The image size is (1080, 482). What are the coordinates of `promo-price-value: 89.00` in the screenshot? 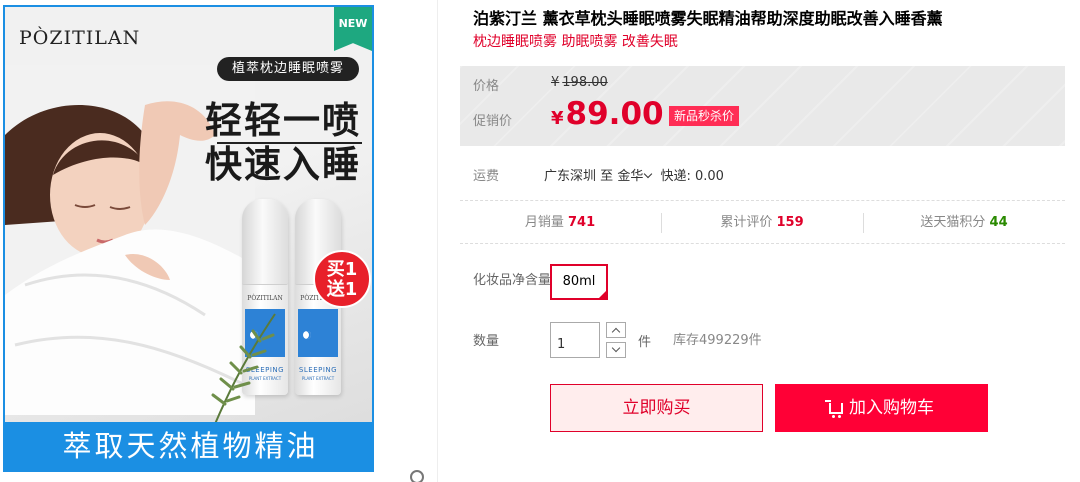 It's located at (614, 114).